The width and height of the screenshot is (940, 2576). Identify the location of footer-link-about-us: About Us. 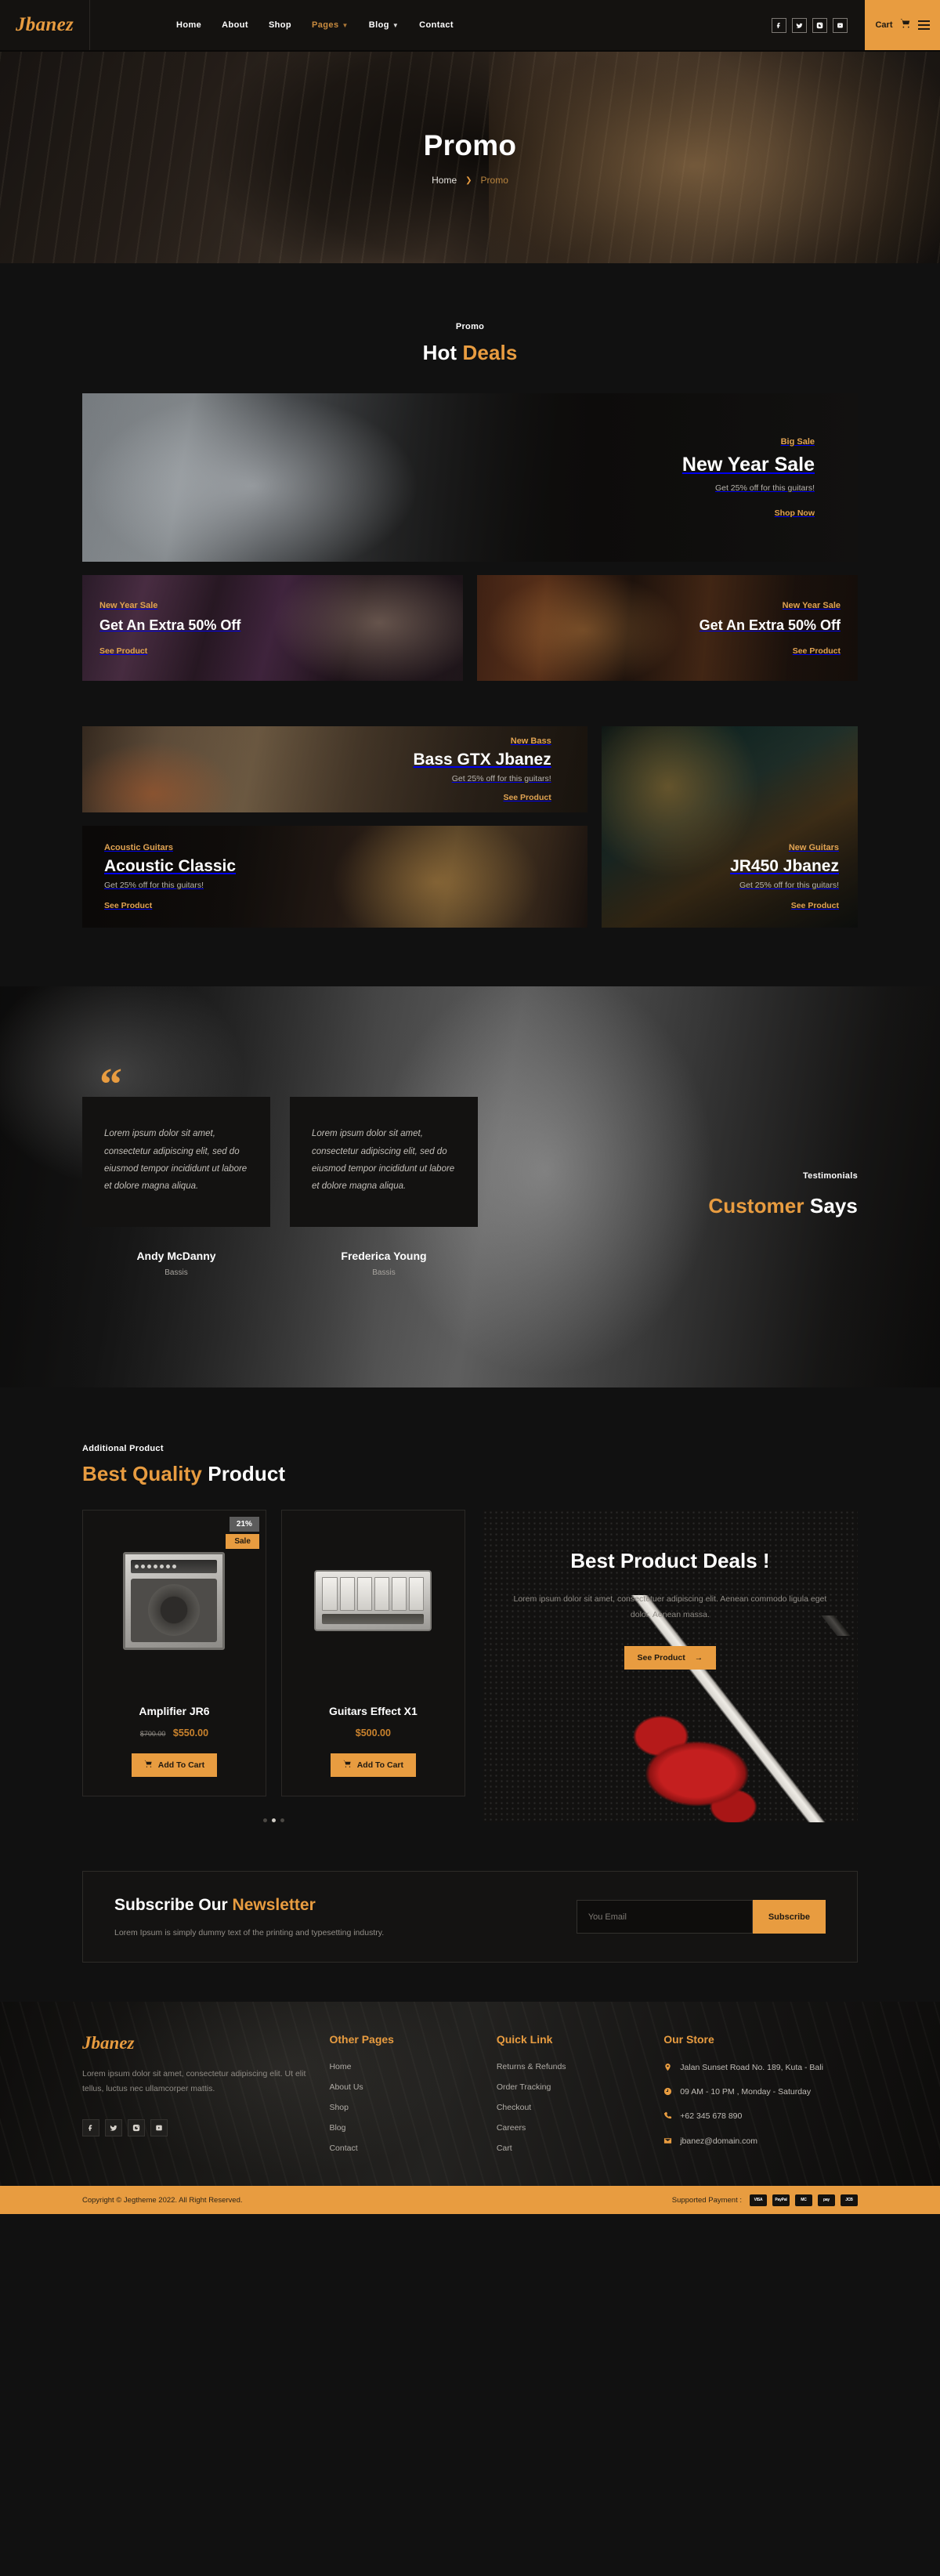
(400, 2087).